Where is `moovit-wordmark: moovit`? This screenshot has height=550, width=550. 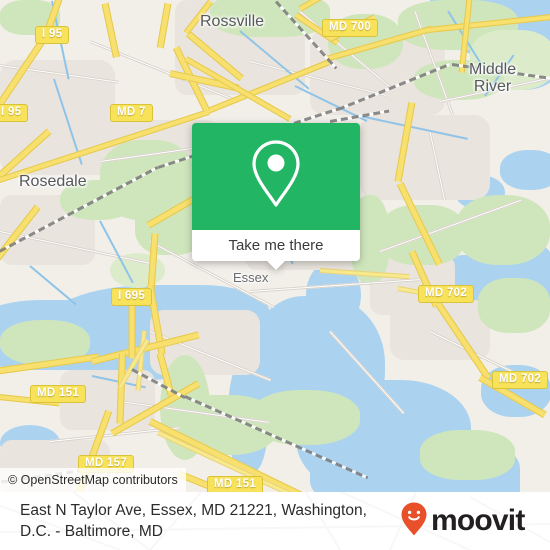 moovit-wordmark: moovit is located at coordinates (478, 520).